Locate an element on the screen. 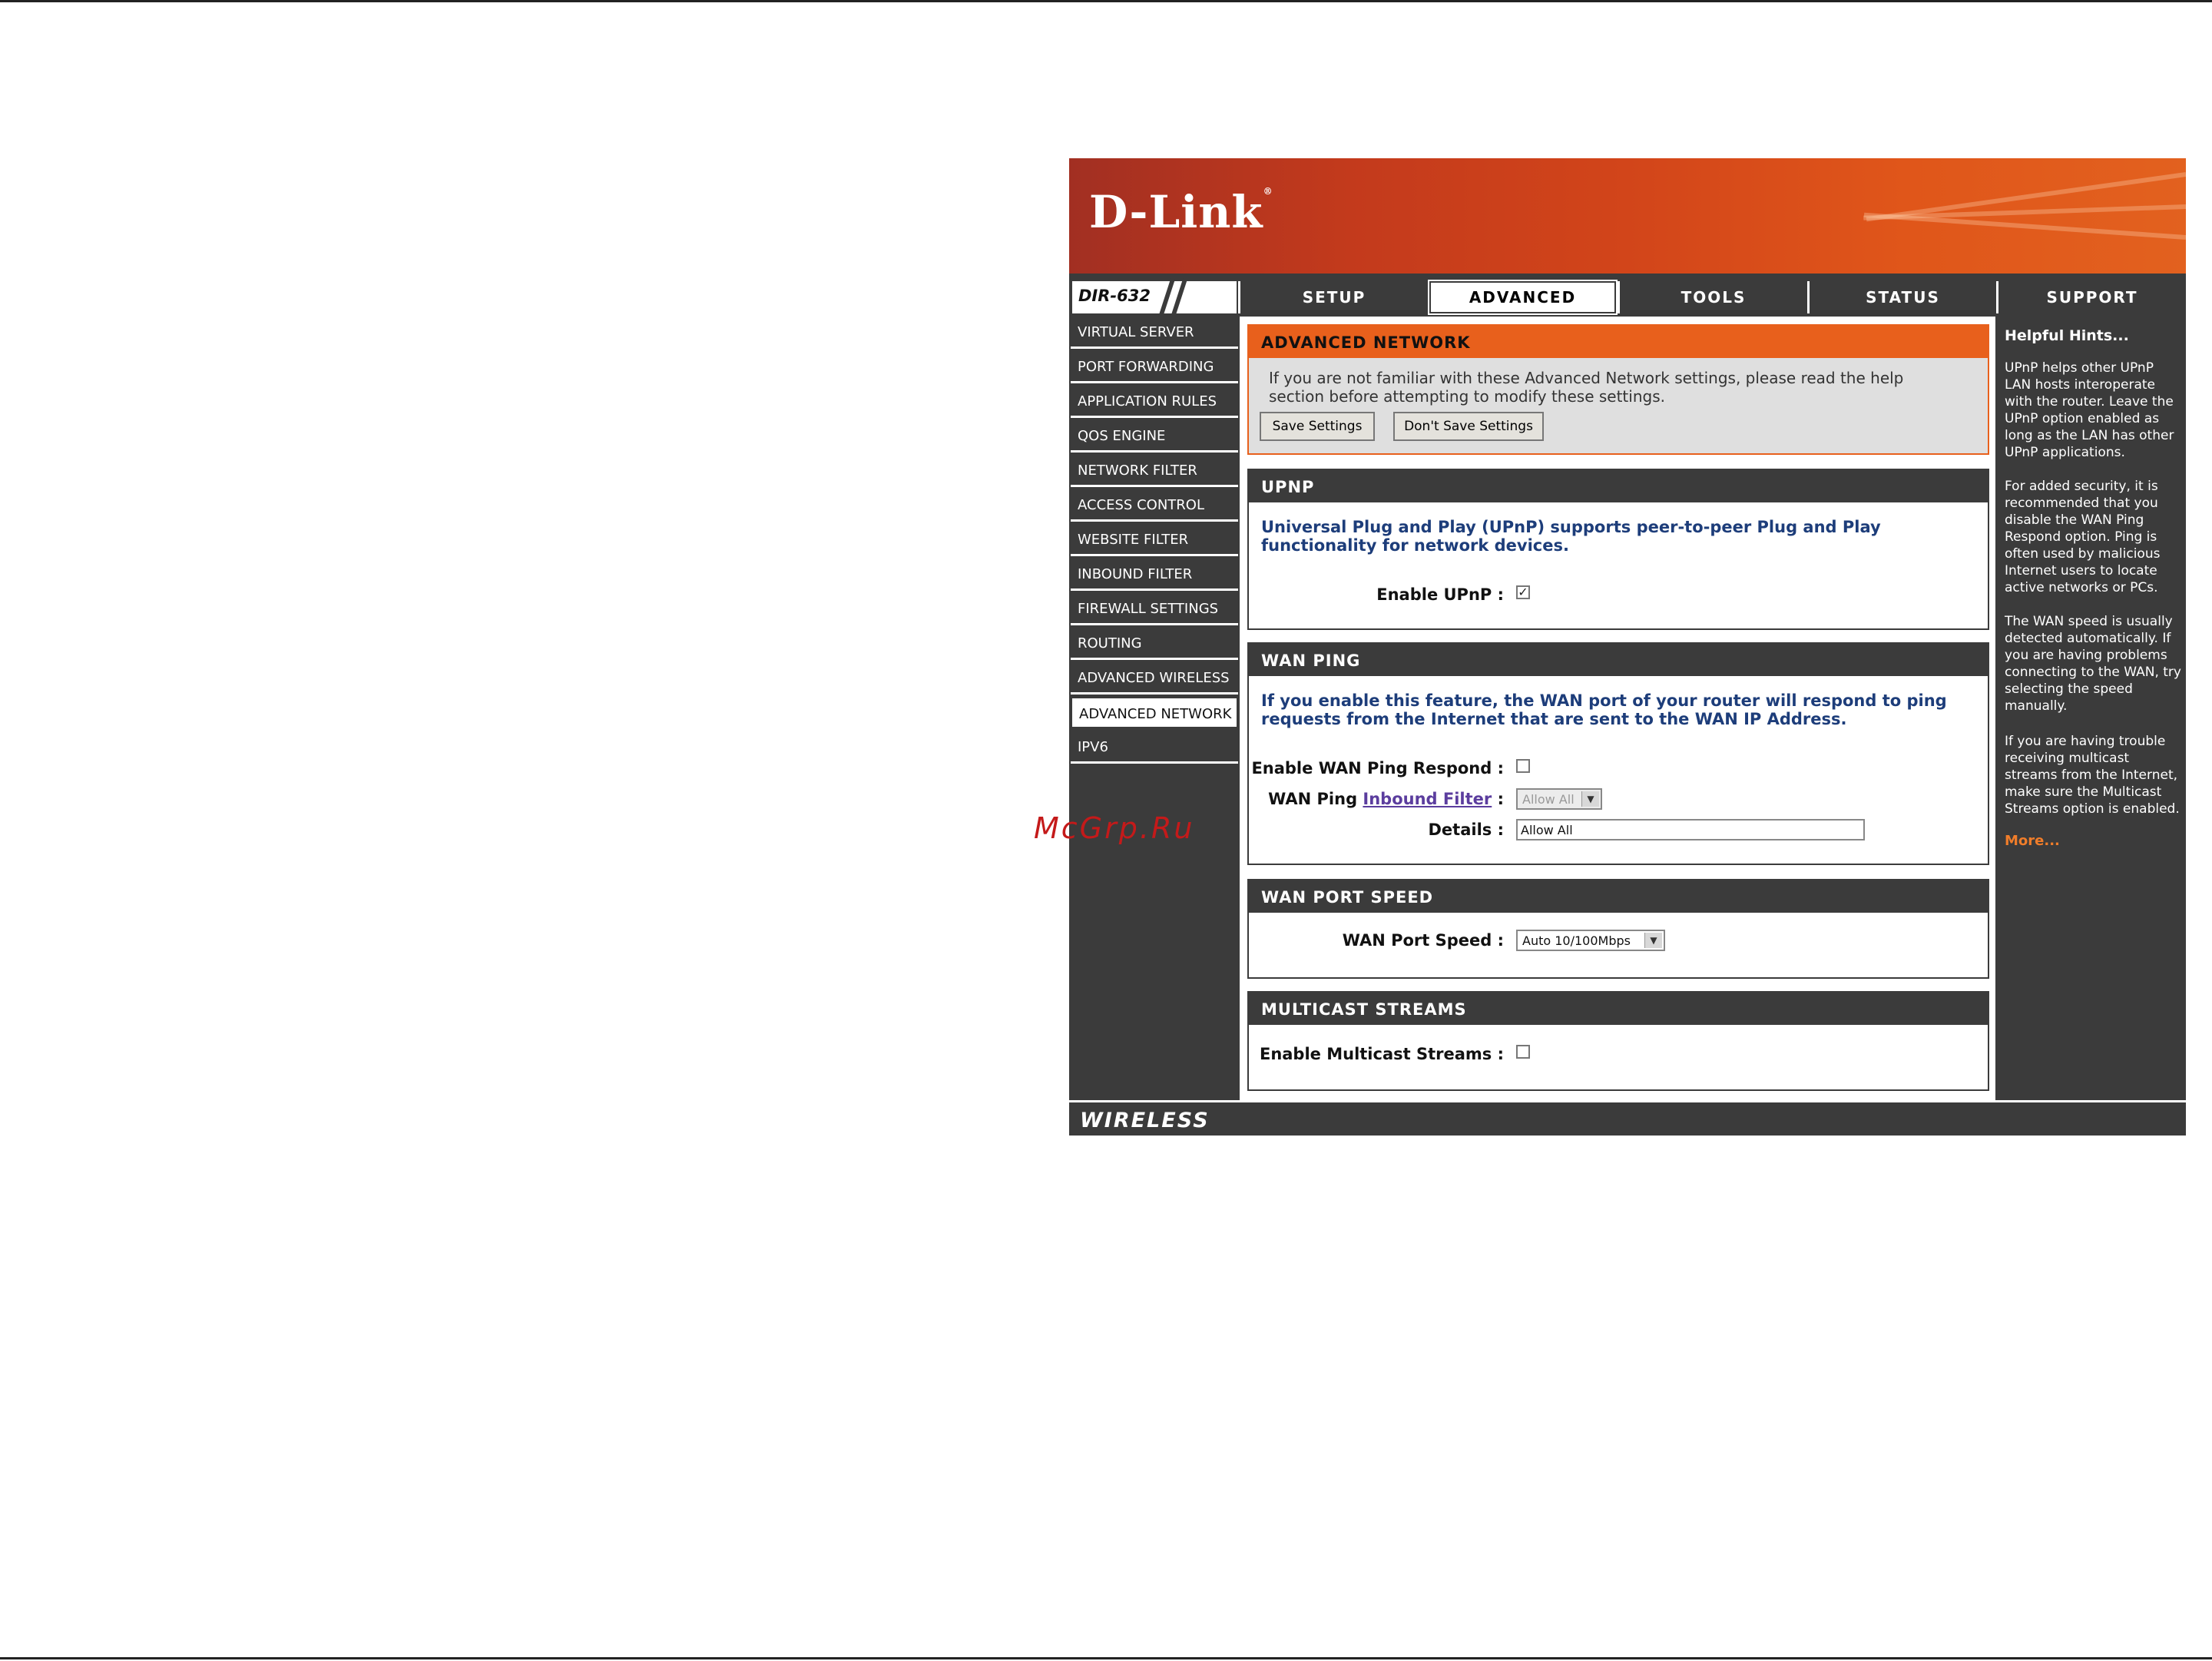 The height and width of the screenshot is (1661, 2212). enable-multicast-label: Enable Multicast Streams : is located at coordinates (1382, 1054).